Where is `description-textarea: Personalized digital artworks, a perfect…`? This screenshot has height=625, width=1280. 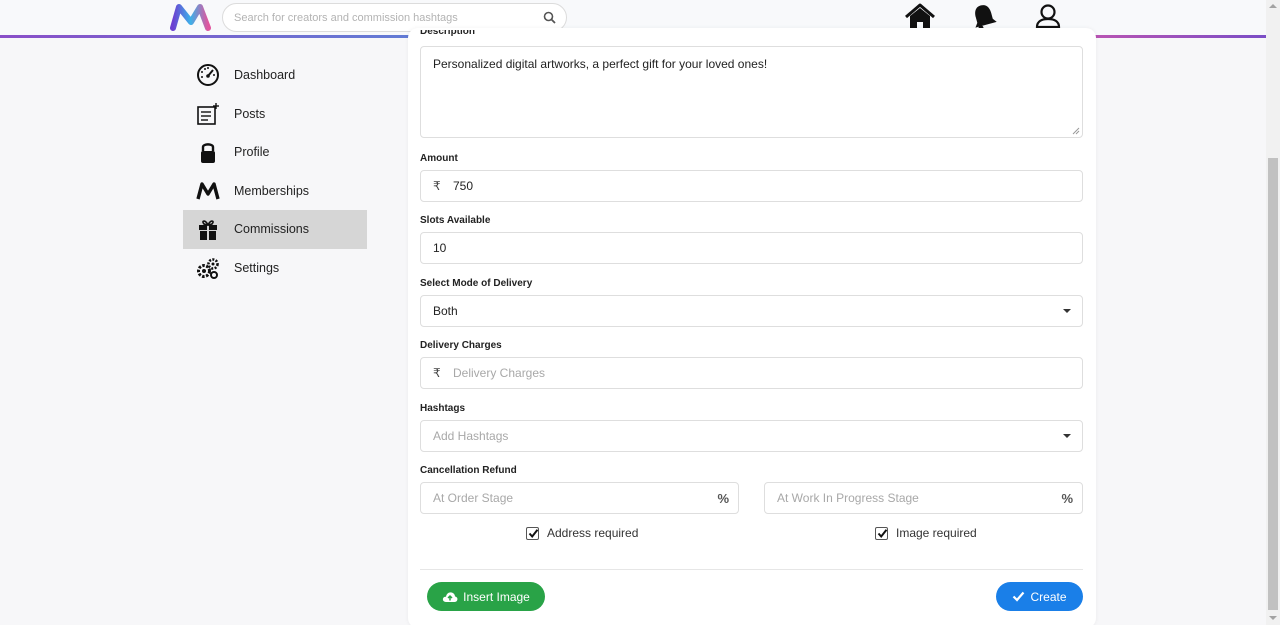 description-textarea: Personalized digital artworks, a perfect… is located at coordinates (751, 92).